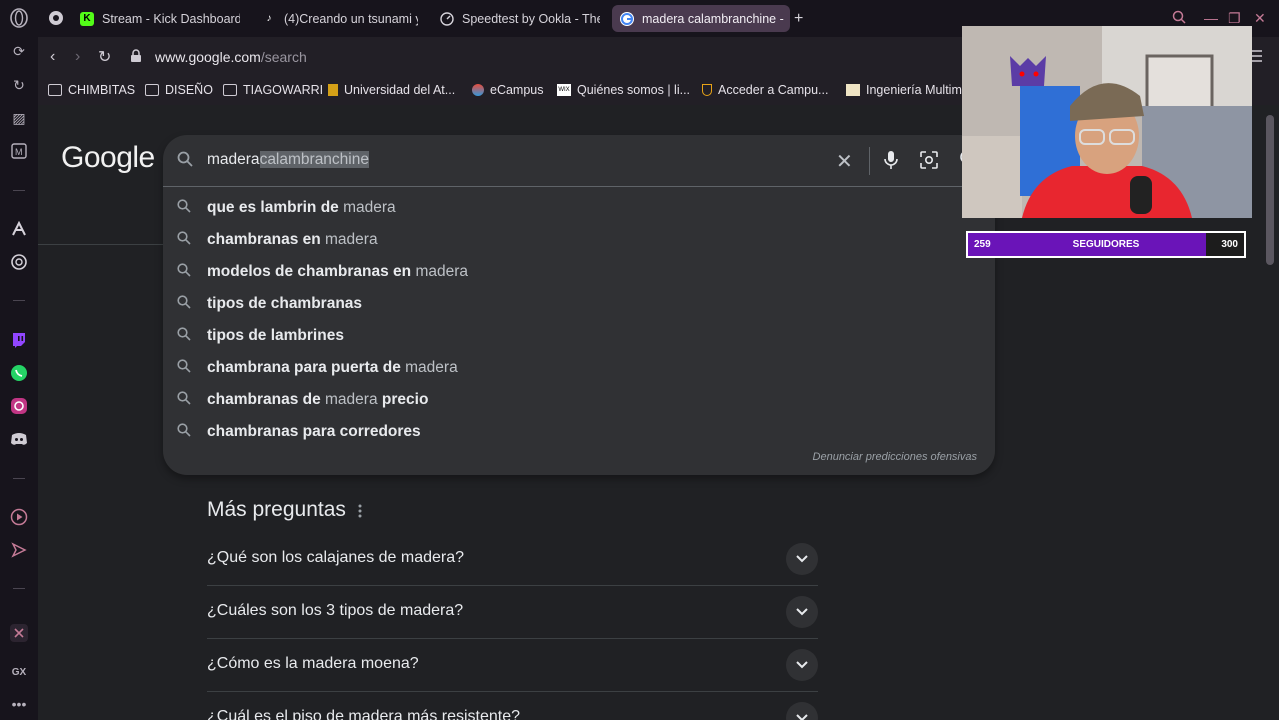  Describe the element at coordinates (19, 439) in the screenshot. I see `discord-icon` at that location.